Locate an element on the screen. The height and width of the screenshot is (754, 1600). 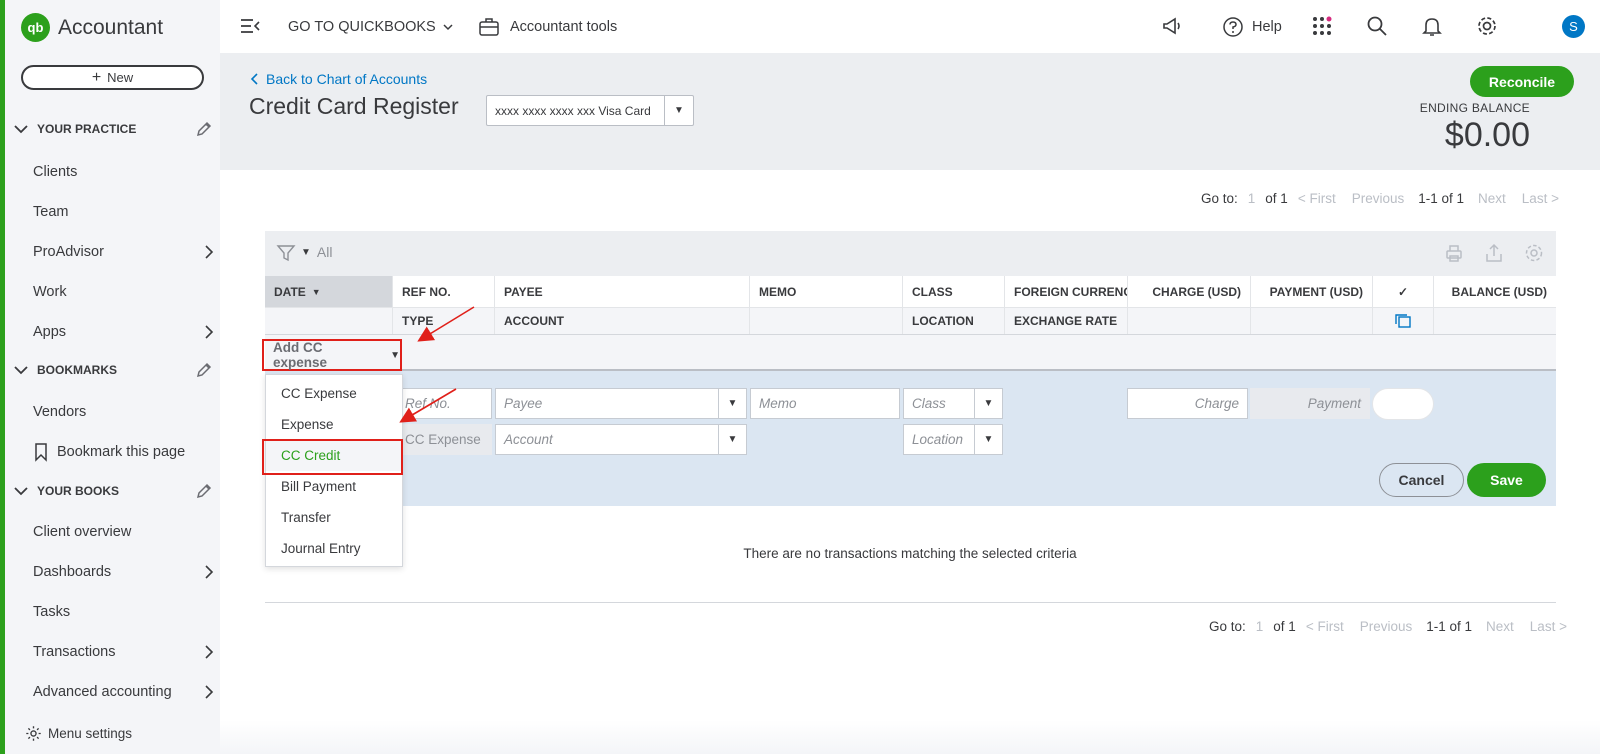
col-type: TYPE is located at coordinates (444, 321).